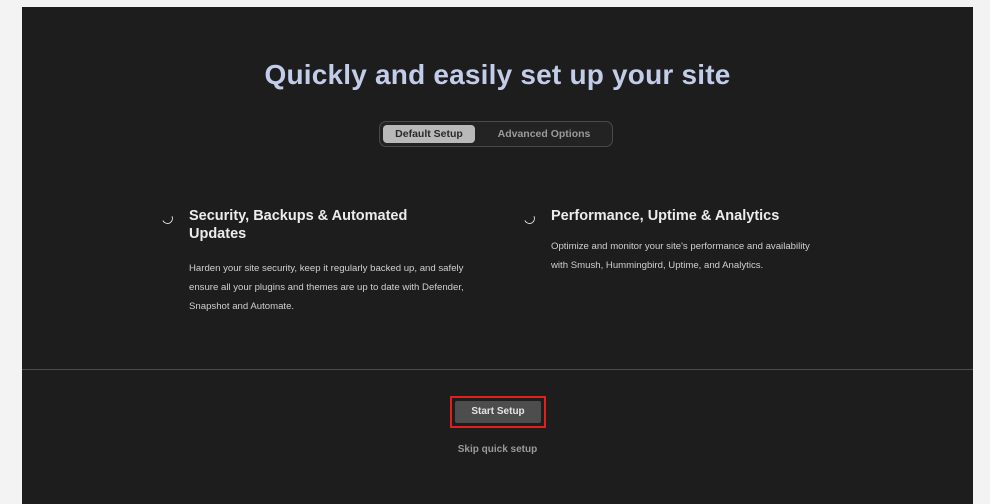 This screenshot has width=990, height=504. Describe the element at coordinates (544, 134) in the screenshot. I see `advanced-options-tab: Advanced Options` at that location.